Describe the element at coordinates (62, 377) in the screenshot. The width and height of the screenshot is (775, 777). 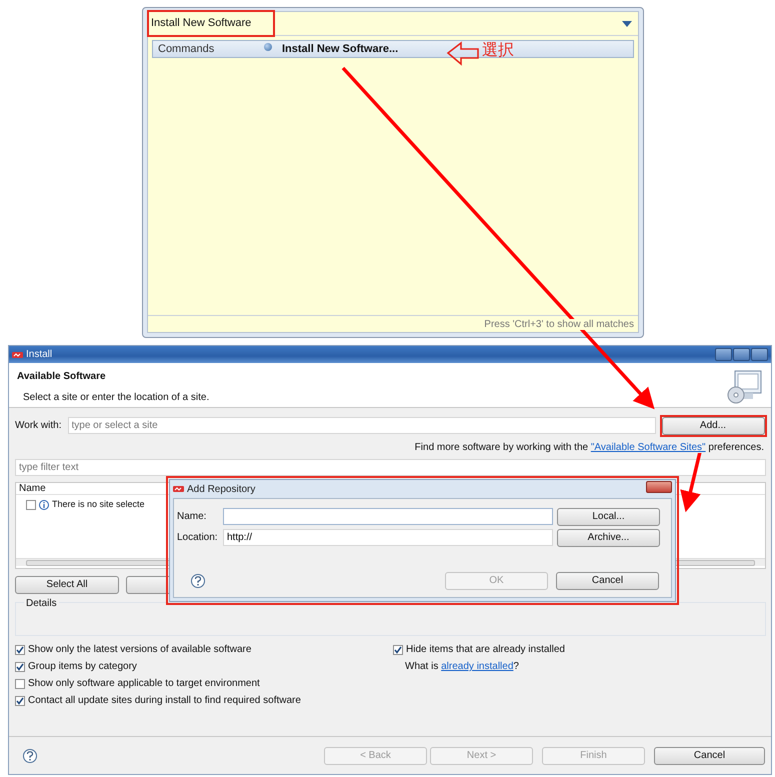
I see `page-heading: Available Software` at that location.